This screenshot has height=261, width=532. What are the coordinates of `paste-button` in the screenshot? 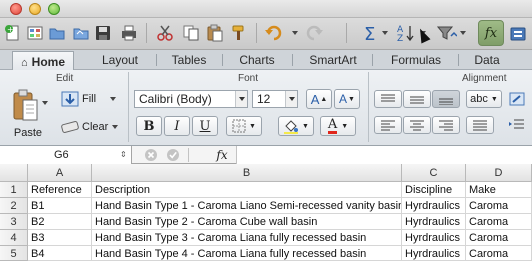 It's located at (26, 106).